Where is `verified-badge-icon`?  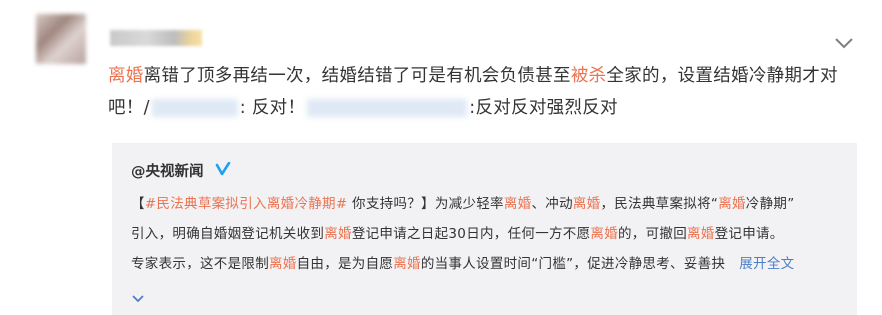 verified-badge-icon is located at coordinates (222, 169).